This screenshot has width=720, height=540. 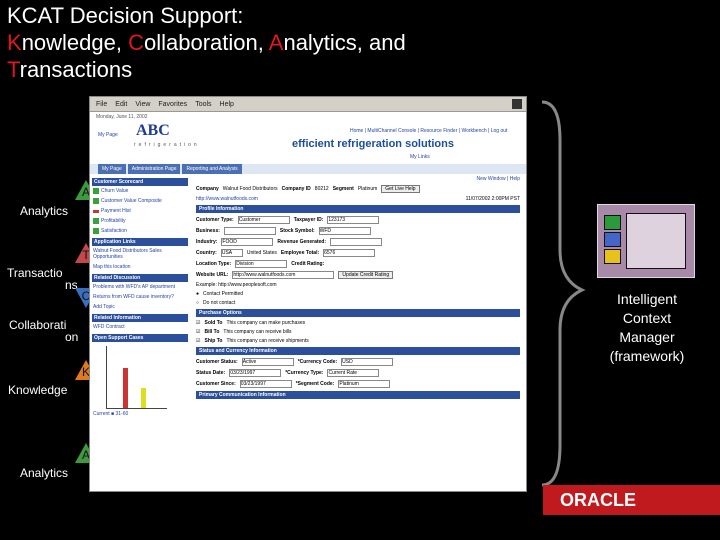 What do you see at coordinates (366, 275) in the screenshot?
I see `update-credit-button: Update Credit Rating` at bounding box center [366, 275].